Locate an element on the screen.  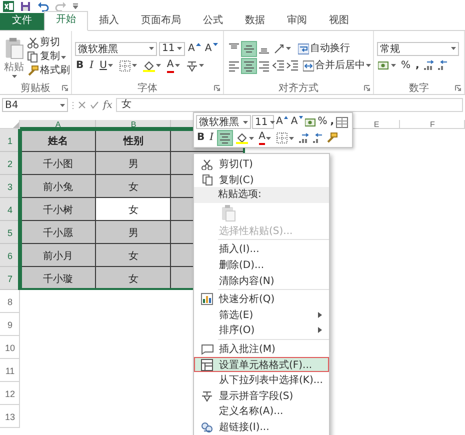
table-cell: 千小树 is located at coordinates (58, 209).